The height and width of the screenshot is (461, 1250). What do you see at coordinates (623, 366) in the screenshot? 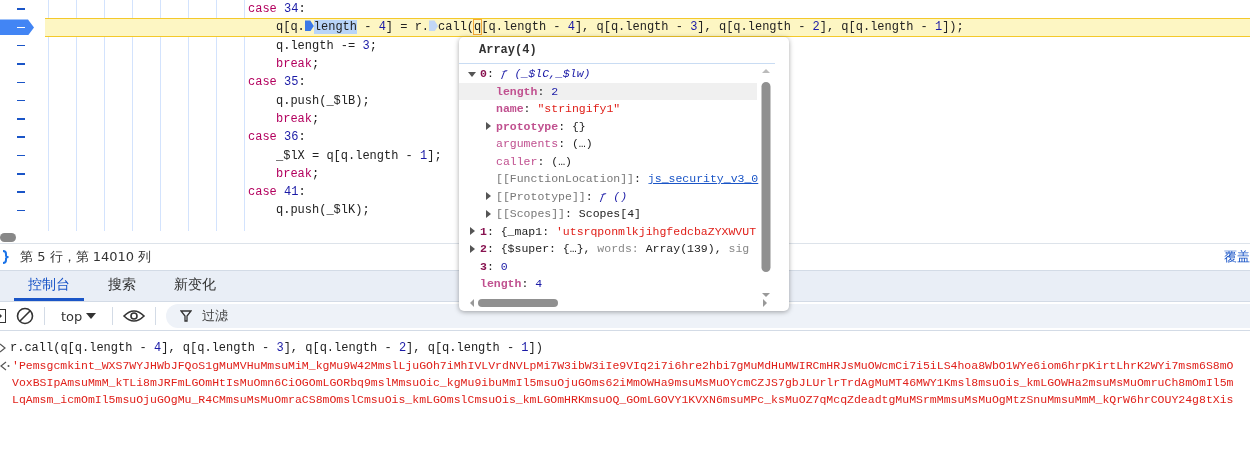
I see `console-output-line: 'Pemsgcmkint_WXS7WYJHWbJFQoS1gMuMVHuMmsuMiM_kgMu9W42MmslLjuGOh7iMhIVLVrdNVLpMi7W3ibW3iIe9VIq2i7i6hre2hbi7gMuMdHuMWIRCmHRJsMuOWcmCi7i5iLS4hoa8WbO1WYe6iom6hrpKirtLhrK2WYi7msm6S8mO` at bounding box center [623, 366].